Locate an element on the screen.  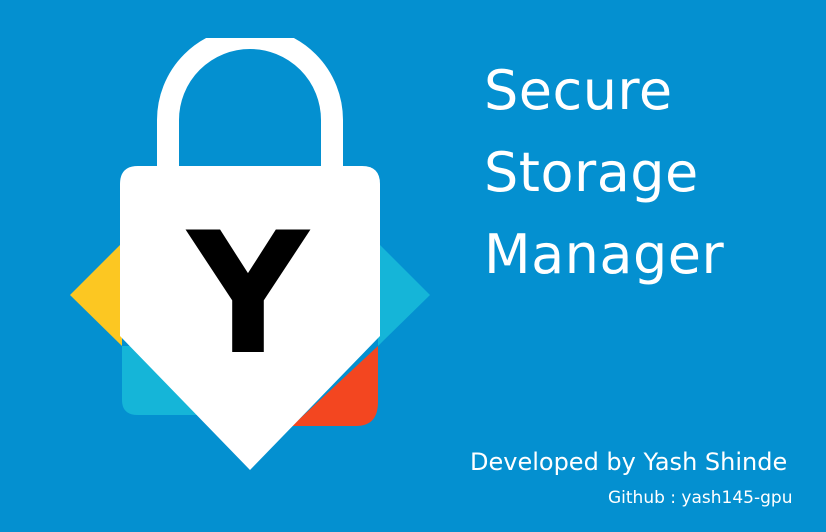
developer-credit: Developed by Yash Shinde is located at coordinates (629, 462).